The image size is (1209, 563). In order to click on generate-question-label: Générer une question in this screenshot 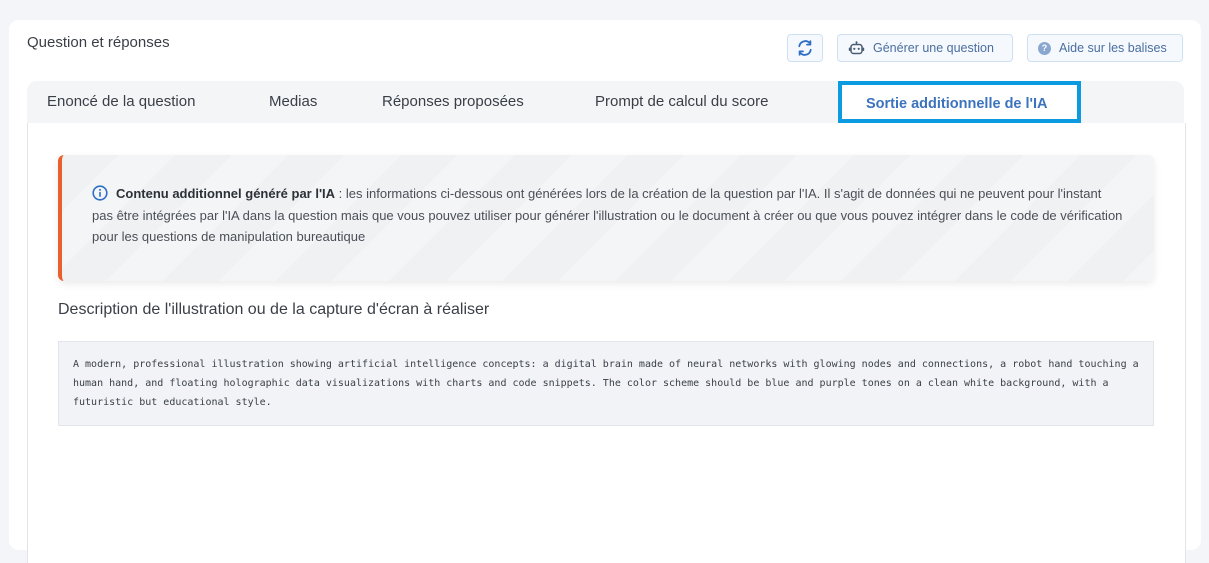, I will do `click(933, 48)`.